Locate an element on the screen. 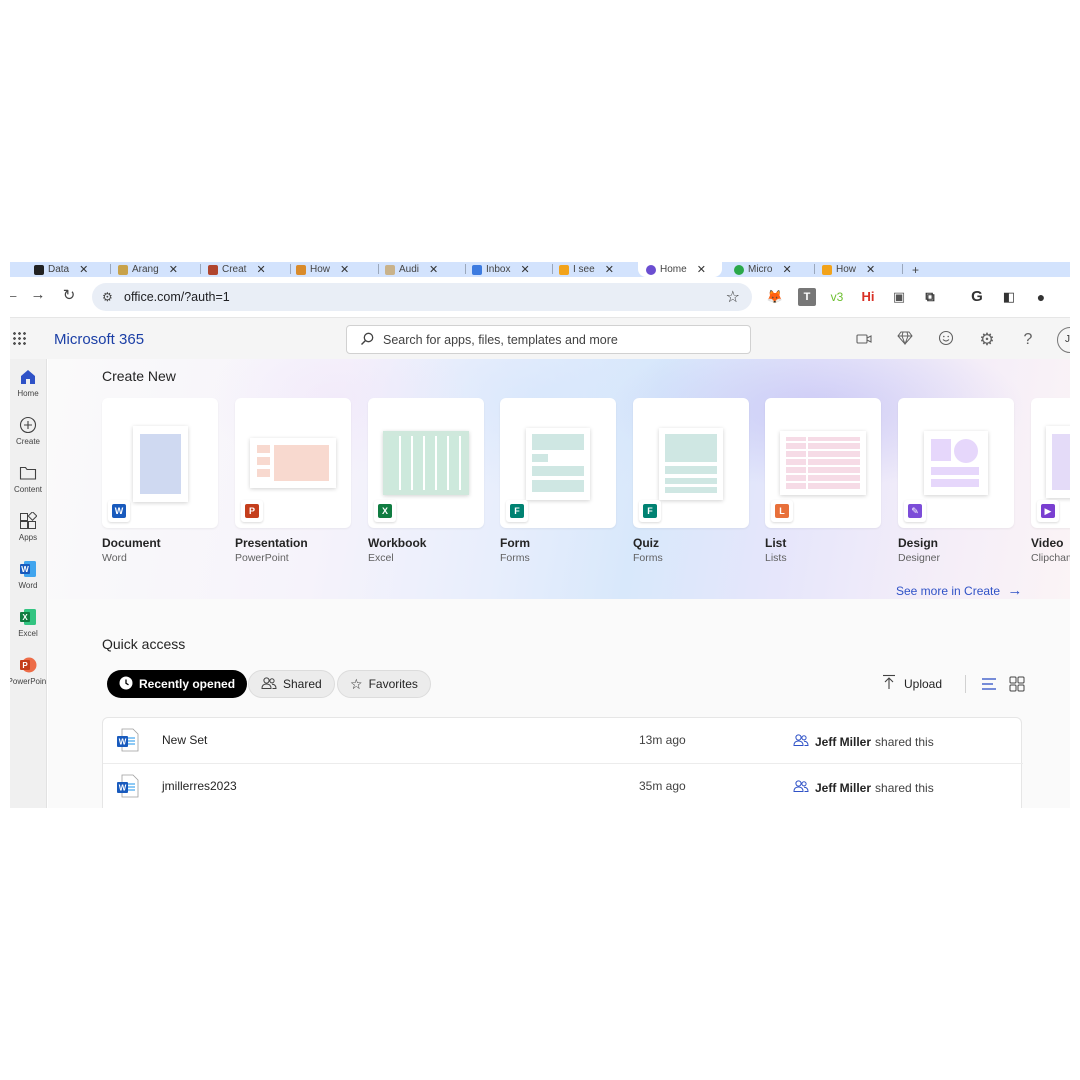 This screenshot has height=1080, width=1080. browser-tab: Audi ✕ is located at coordinates (411, 269).